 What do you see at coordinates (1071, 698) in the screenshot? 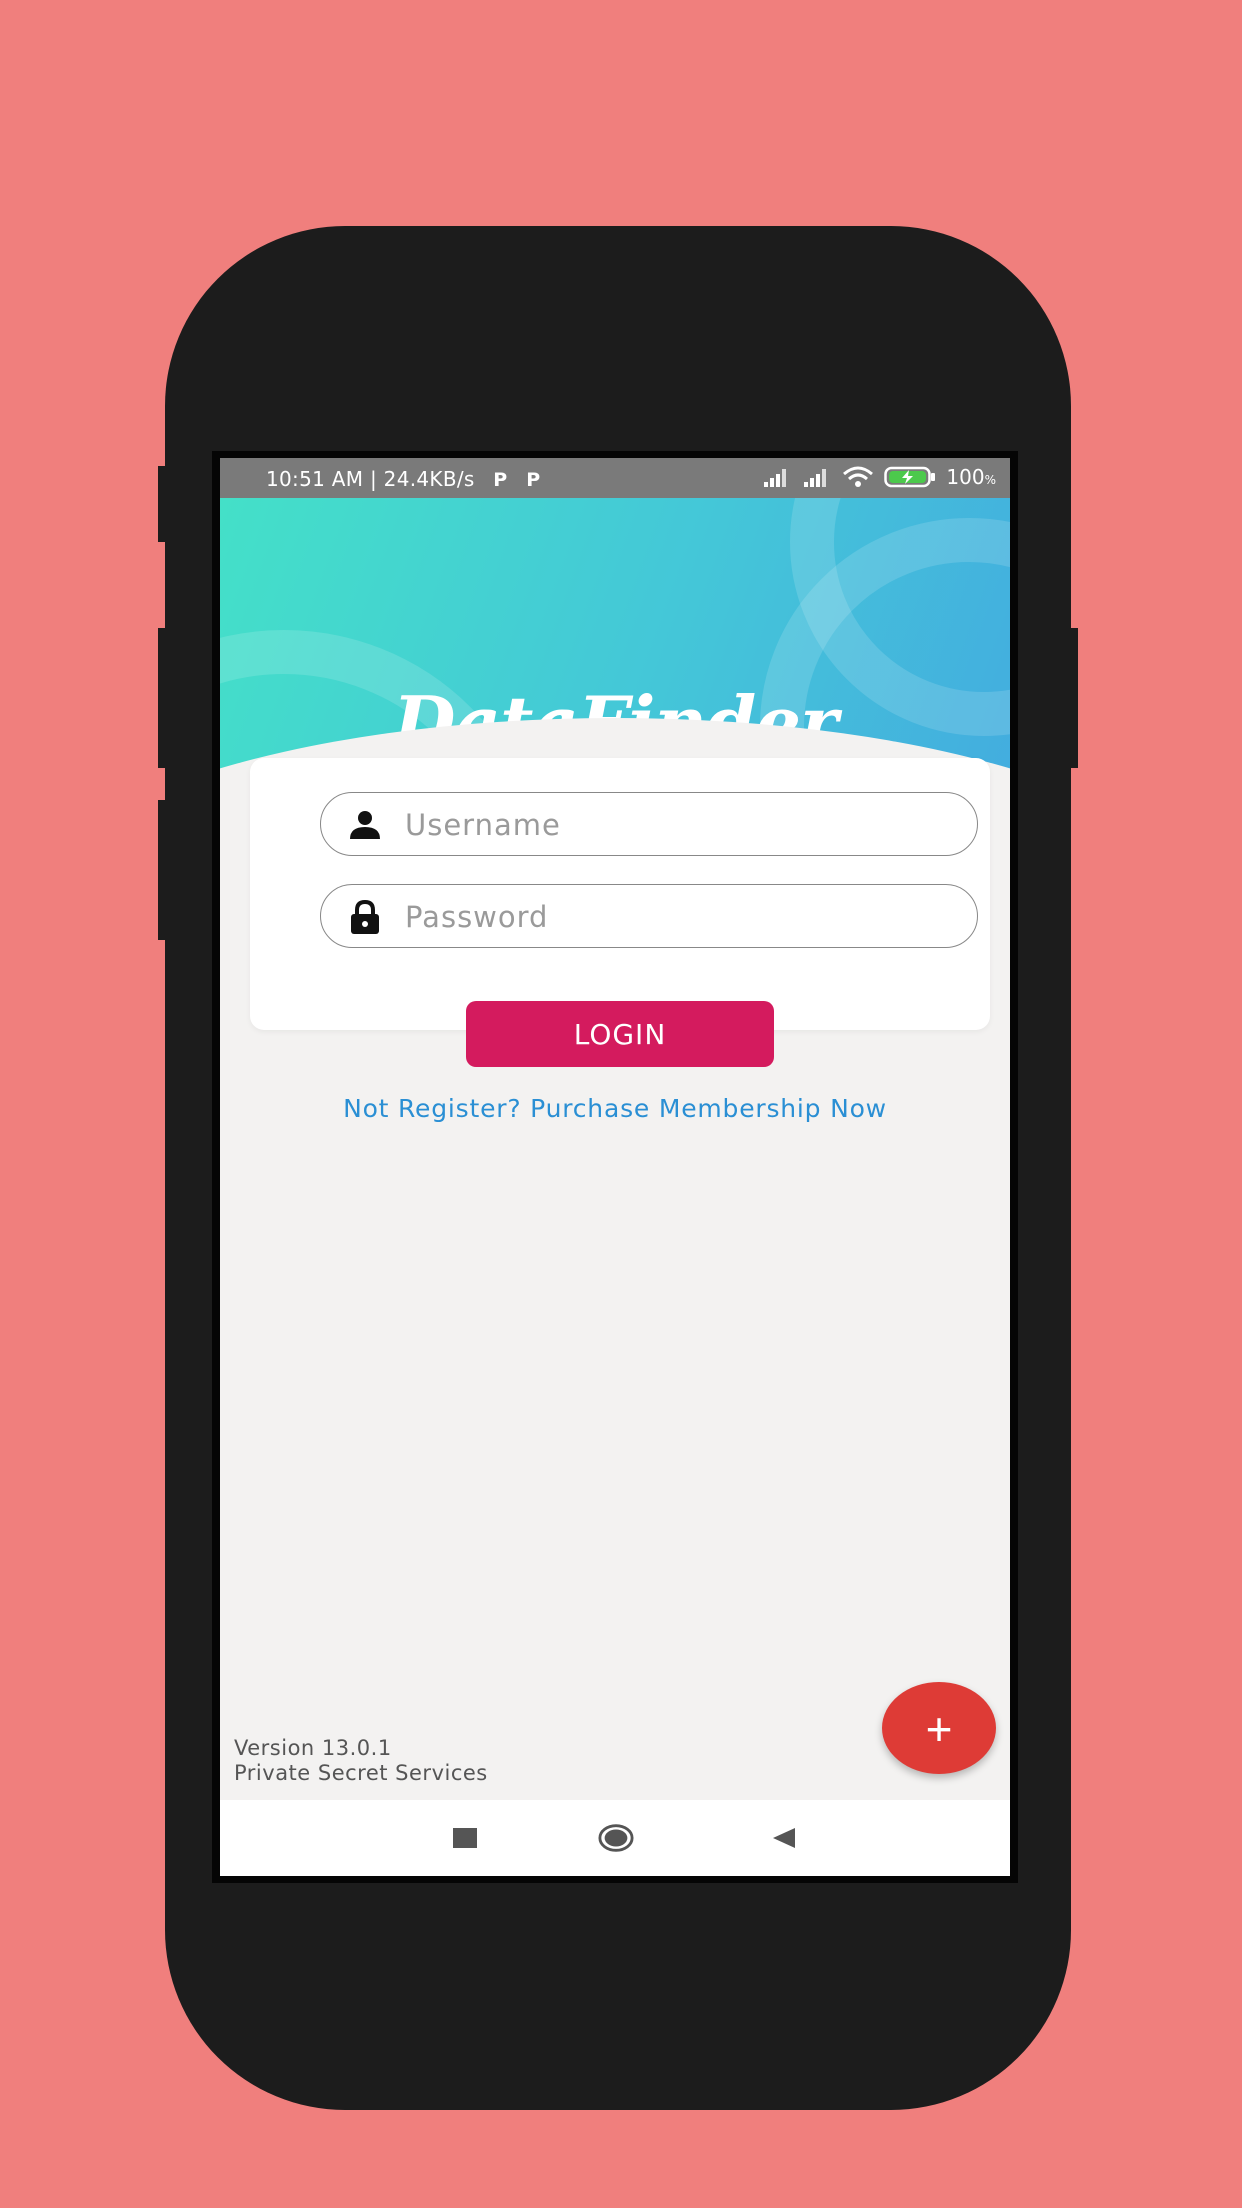
I see `phone-power-button` at bounding box center [1071, 698].